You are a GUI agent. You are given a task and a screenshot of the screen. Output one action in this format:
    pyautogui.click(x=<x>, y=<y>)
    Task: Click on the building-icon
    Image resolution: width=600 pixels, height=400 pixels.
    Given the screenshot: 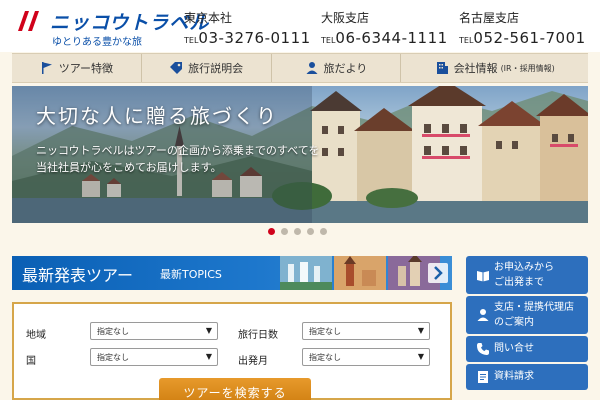 What is the action you would take?
    pyautogui.click(x=442, y=68)
    